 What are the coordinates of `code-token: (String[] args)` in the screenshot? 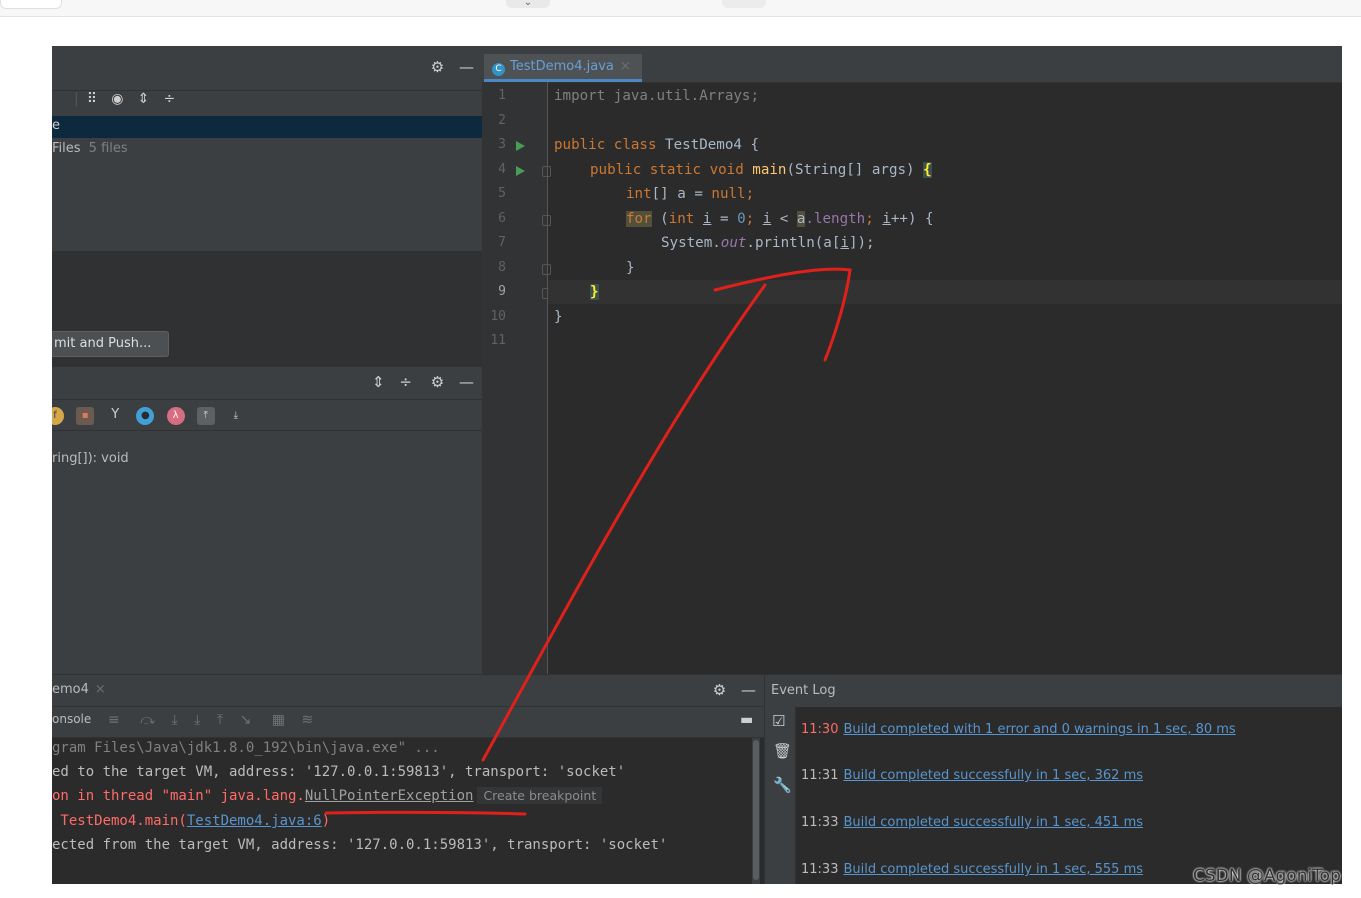 It's located at (855, 170).